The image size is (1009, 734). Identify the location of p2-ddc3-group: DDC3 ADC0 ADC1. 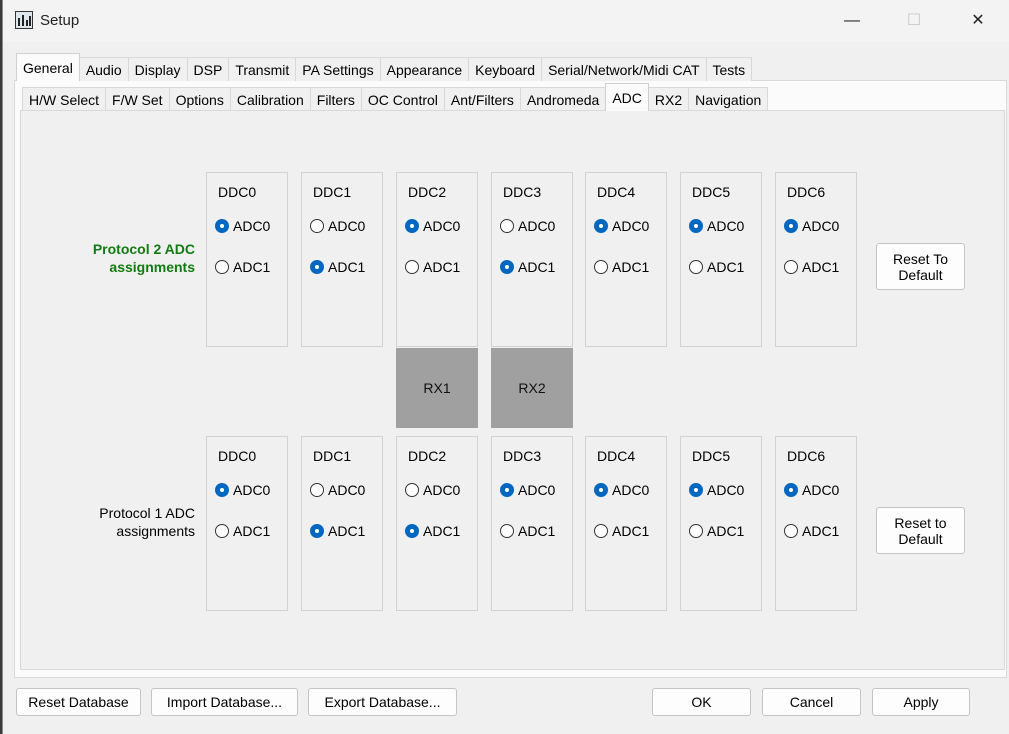
(532, 259).